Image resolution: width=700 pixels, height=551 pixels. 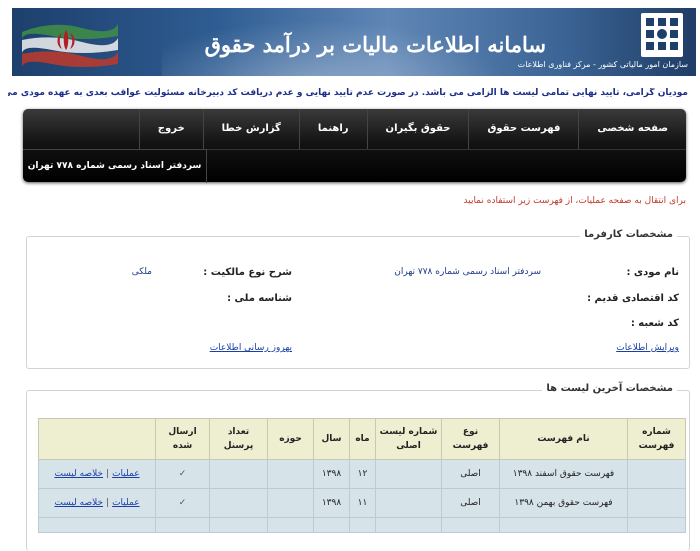 I want to click on column-header: حوزه, so click(x=290, y=439).